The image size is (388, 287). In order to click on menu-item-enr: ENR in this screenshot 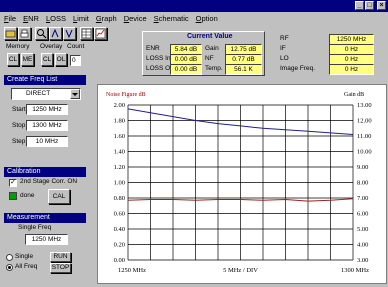, I will do `click(30, 18)`.